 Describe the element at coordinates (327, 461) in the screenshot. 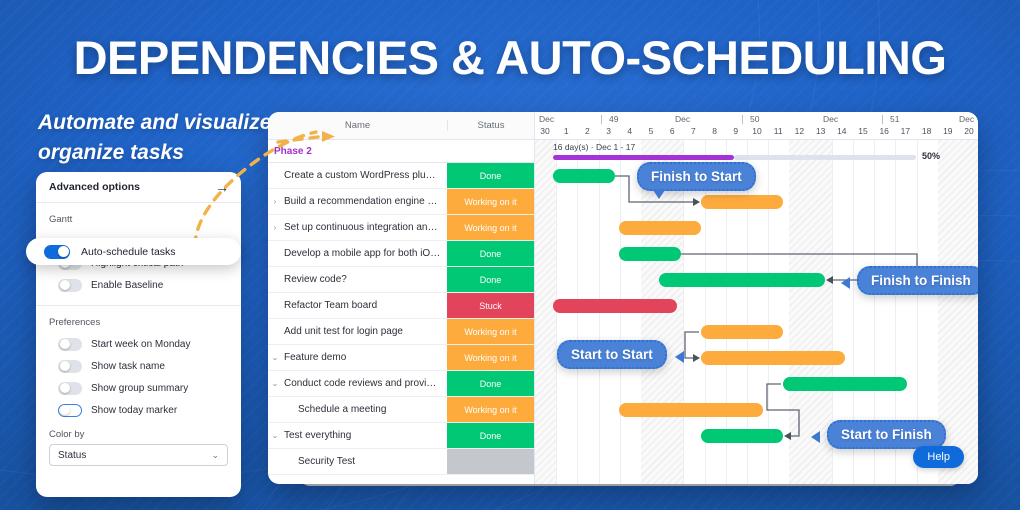

I see `task-name: Security Test` at that location.